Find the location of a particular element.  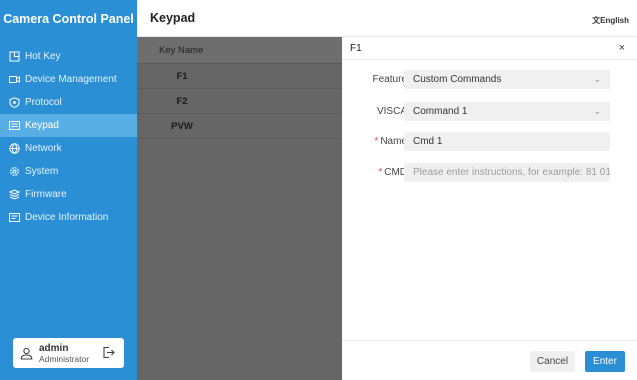

table-row: F2 is located at coordinates (239, 101).